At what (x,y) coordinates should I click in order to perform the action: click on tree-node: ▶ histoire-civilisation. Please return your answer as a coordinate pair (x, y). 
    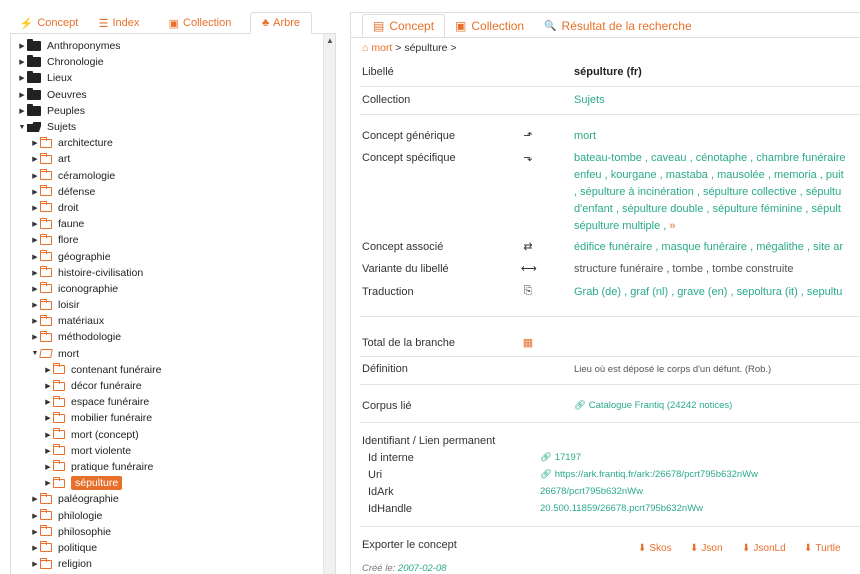
    Looking at the image, I should click on (89, 273).